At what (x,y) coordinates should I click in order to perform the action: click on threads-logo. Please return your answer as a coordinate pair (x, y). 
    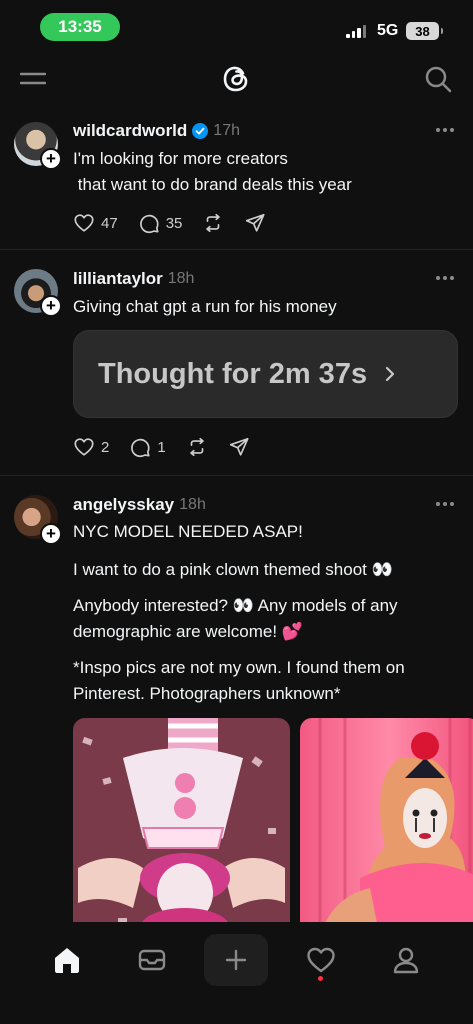
    Looking at the image, I should click on (236, 79).